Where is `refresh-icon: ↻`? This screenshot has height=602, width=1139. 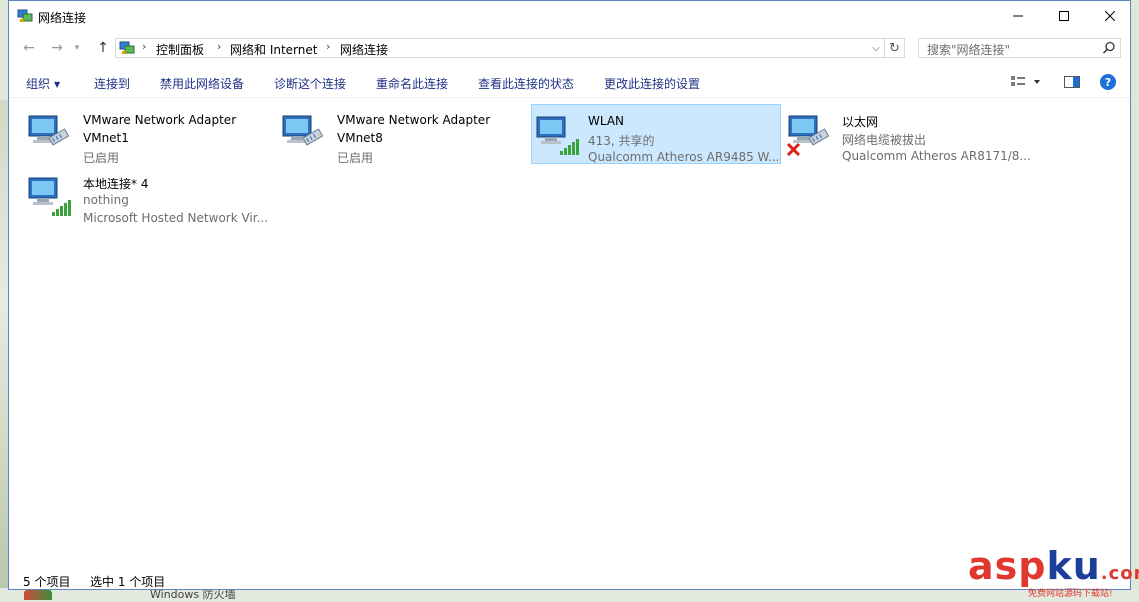
refresh-icon: ↻ is located at coordinates (894, 48).